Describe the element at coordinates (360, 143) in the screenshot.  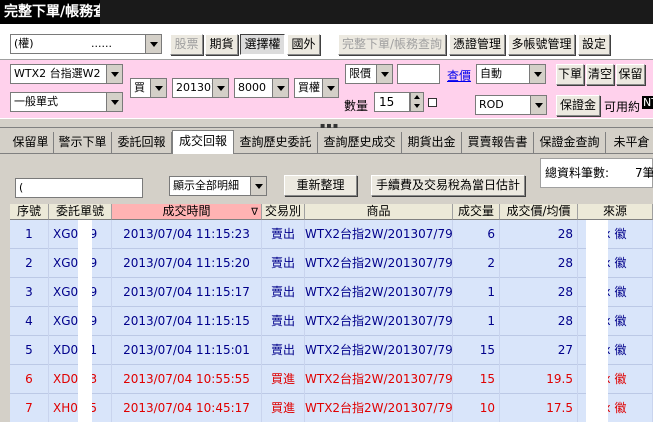
I see `tab-history-trades: 查詢歷史成交` at that location.